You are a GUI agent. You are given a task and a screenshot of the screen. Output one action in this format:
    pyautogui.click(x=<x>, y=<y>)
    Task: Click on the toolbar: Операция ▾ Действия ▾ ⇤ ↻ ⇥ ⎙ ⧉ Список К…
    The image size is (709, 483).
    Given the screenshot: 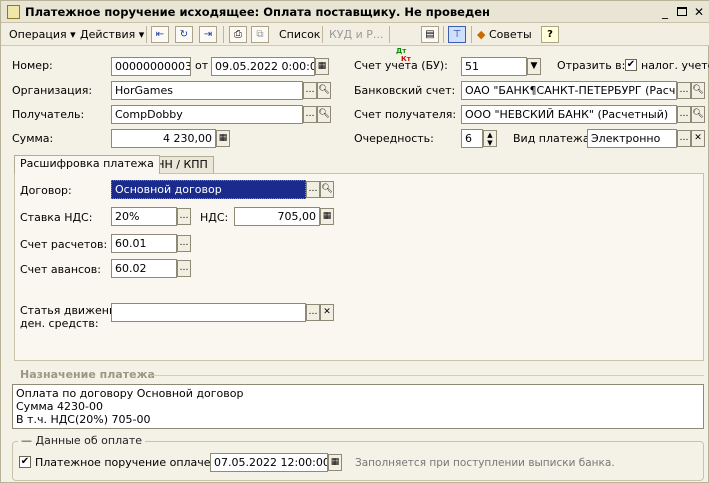 What is the action you would take?
    pyautogui.click(x=355, y=43)
    